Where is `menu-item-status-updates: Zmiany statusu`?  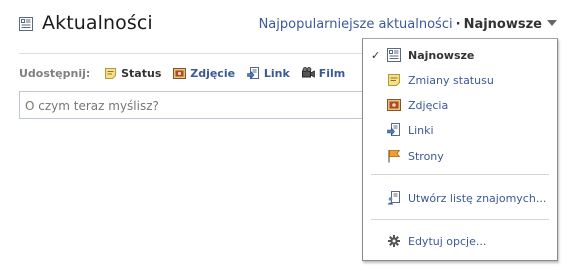
menu-item-status-updates: Zmiany statusu is located at coordinates (460, 81).